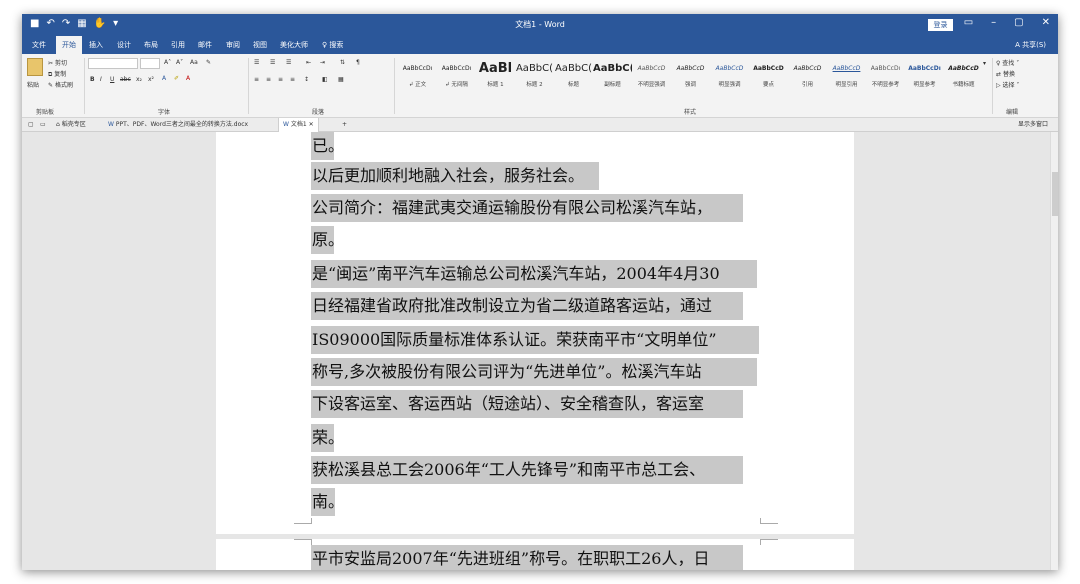 Image resolution: width=1080 pixels, height=584 pixels. I want to click on ribbon-display-icon: ▭, so click(968, 22).